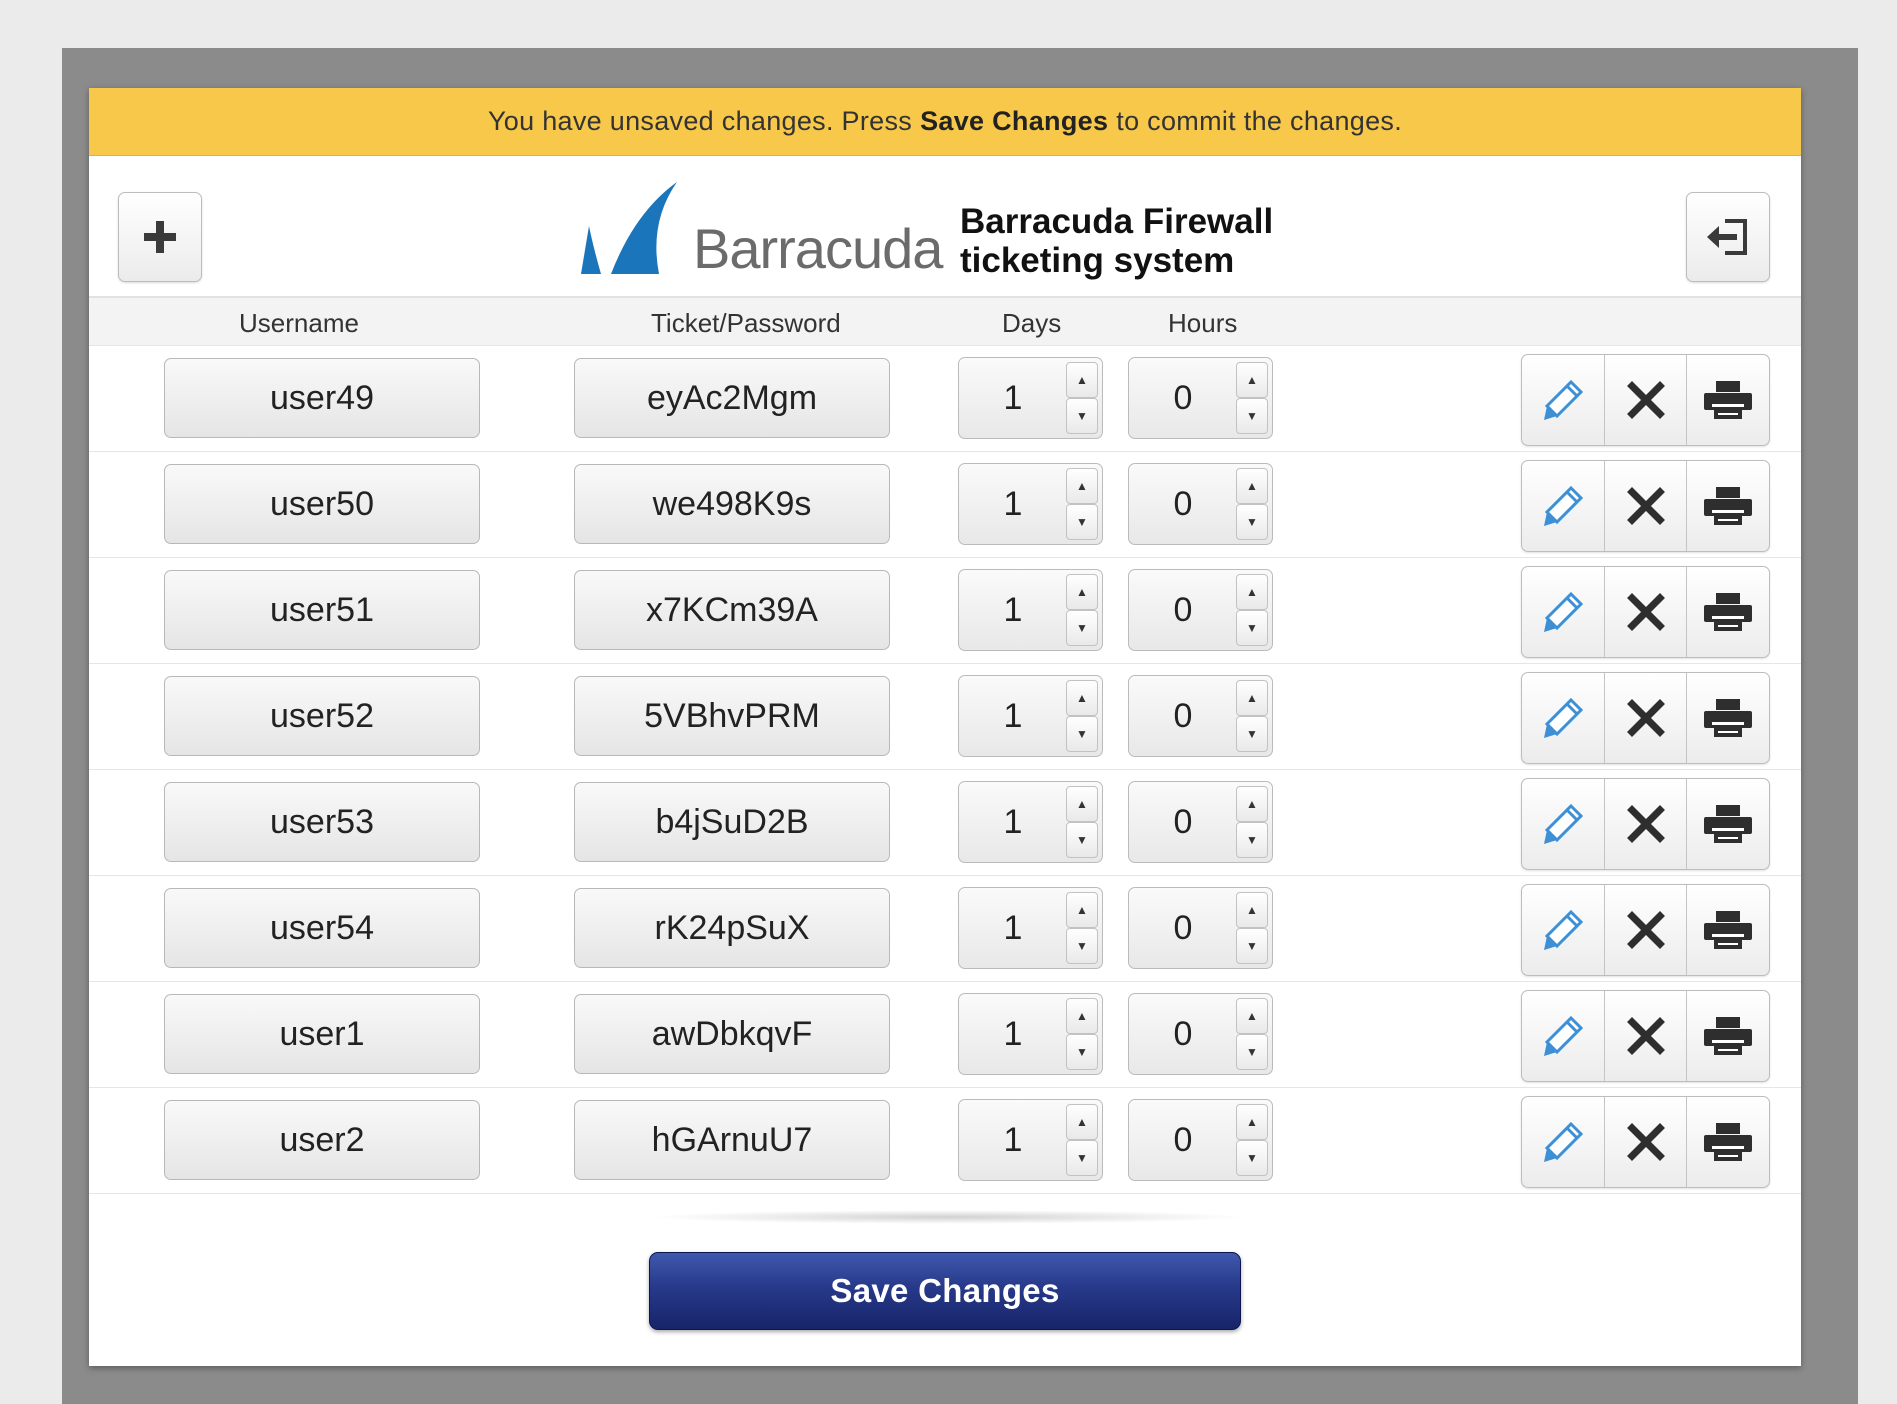  What do you see at coordinates (732, 1140) in the screenshot?
I see `ticket-password-field: hGArnuU7` at bounding box center [732, 1140].